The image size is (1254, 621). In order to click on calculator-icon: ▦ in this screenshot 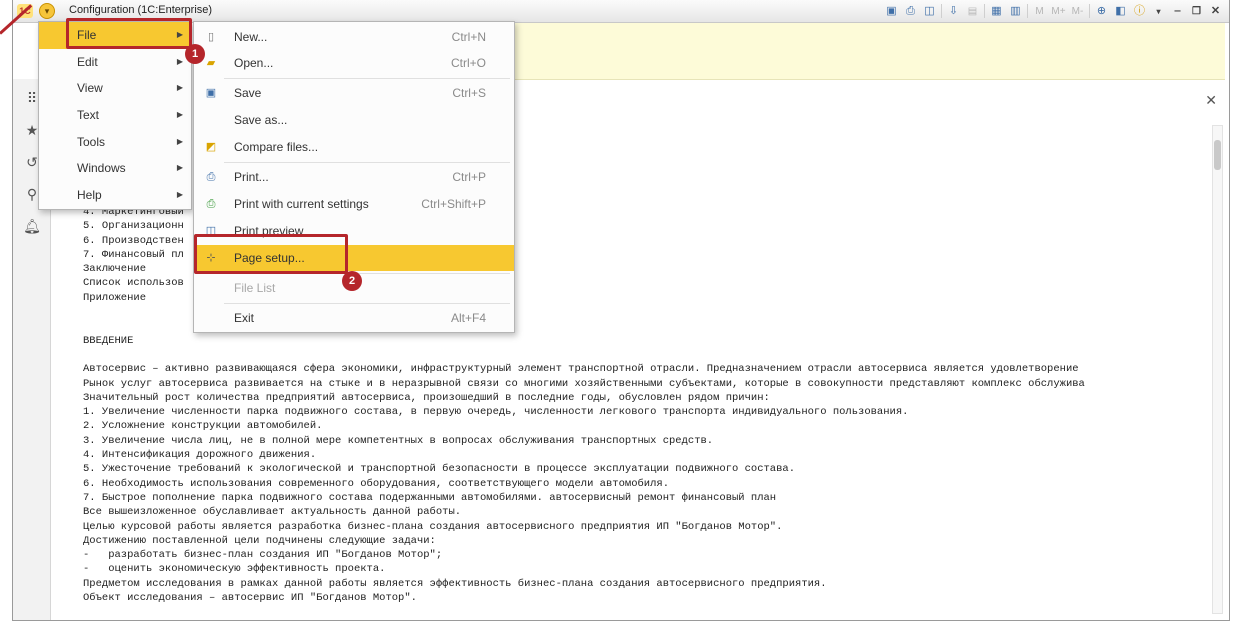, I will do `click(996, 11)`.